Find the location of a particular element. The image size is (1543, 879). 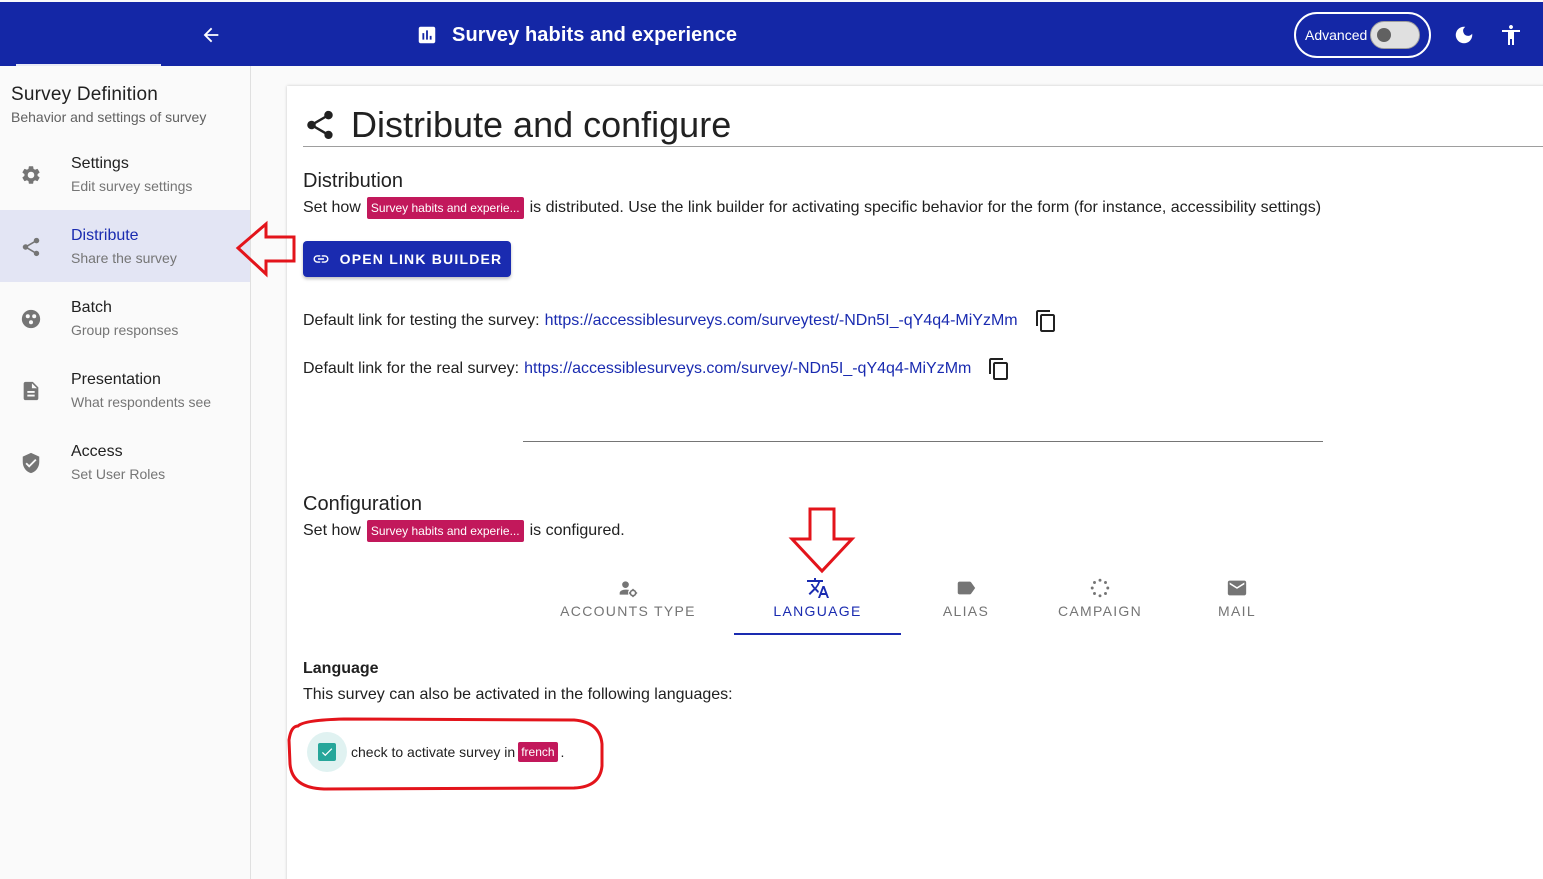

sidebar-item-label: Presentation is located at coordinates (116, 379).